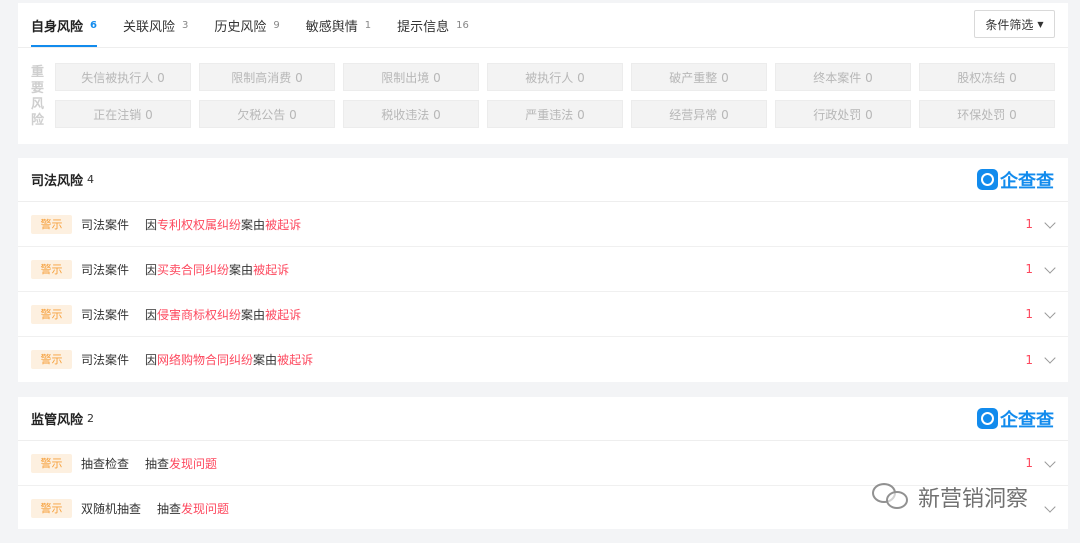 The image size is (1080, 543). Describe the element at coordinates (105, 463) in the screenshot. I see `item-type: 抽查检查` at that location.